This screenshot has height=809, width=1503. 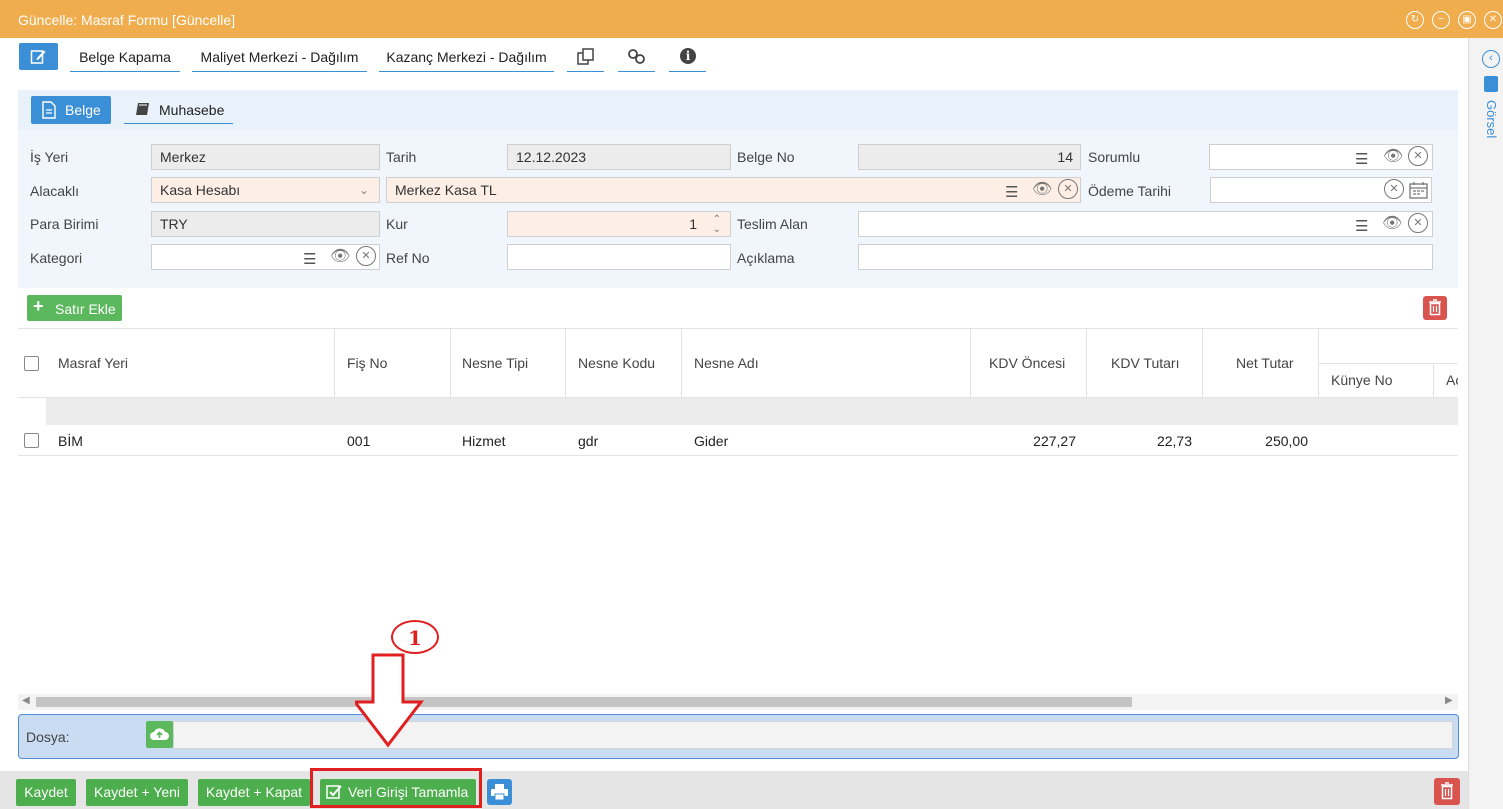 What do you see at coordinates (364, 190) in the screenshot?
I see `chevron-down-icon: ⌄` at bounding box center [364, 190].